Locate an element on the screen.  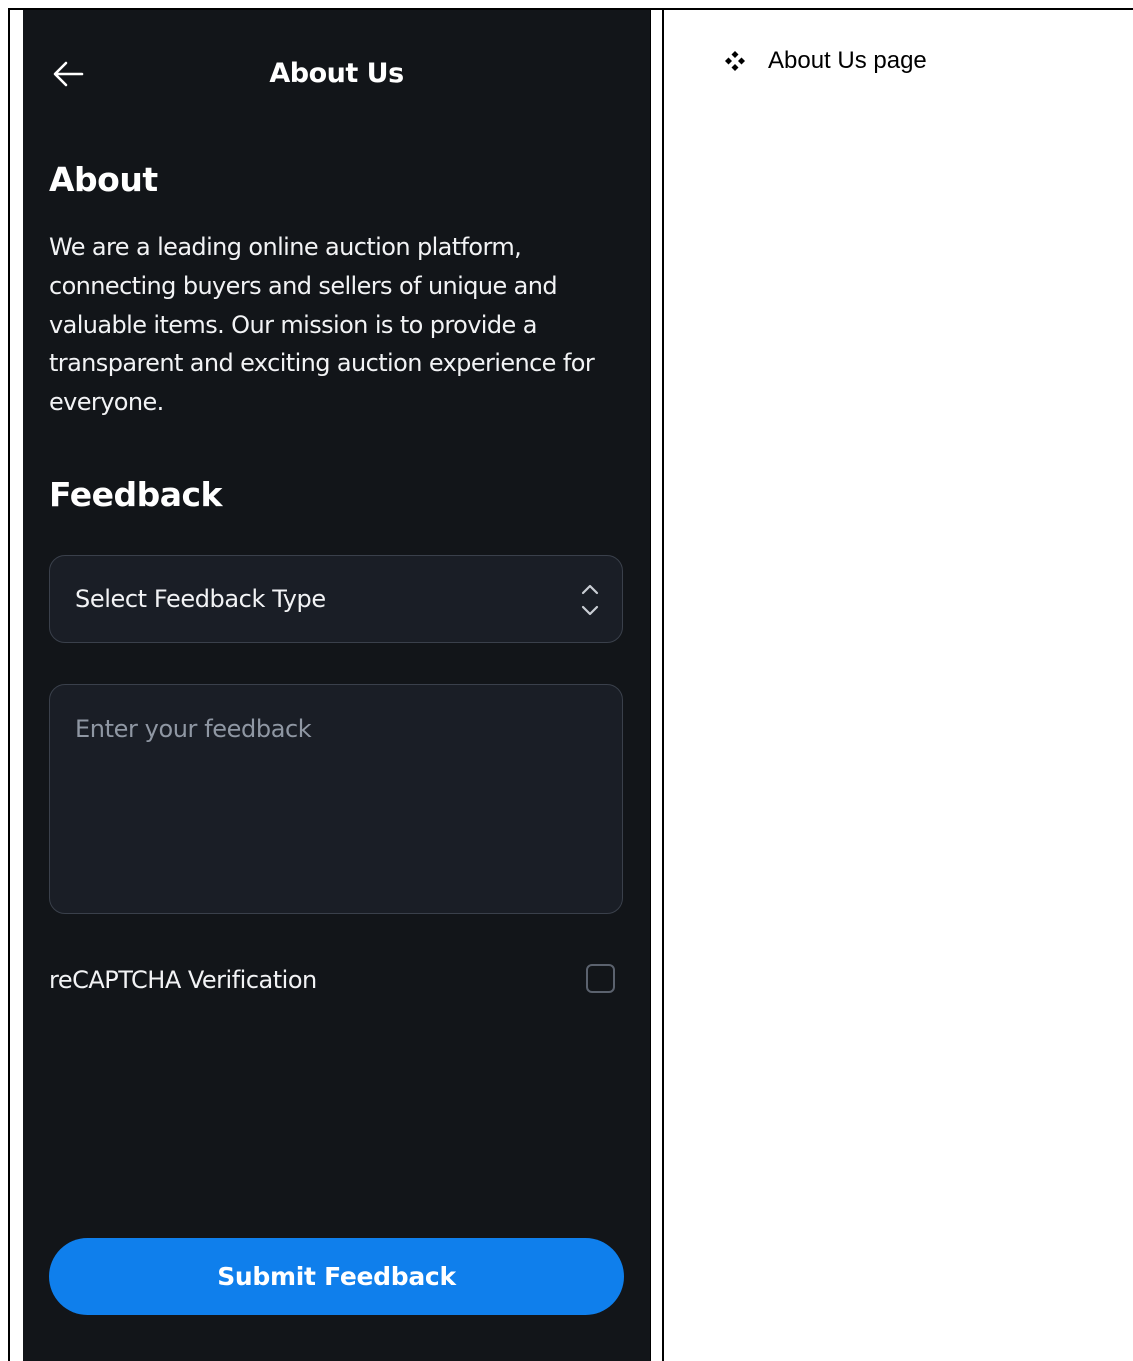
feedback-heading: Feedback is located at coordinates (136, 494).